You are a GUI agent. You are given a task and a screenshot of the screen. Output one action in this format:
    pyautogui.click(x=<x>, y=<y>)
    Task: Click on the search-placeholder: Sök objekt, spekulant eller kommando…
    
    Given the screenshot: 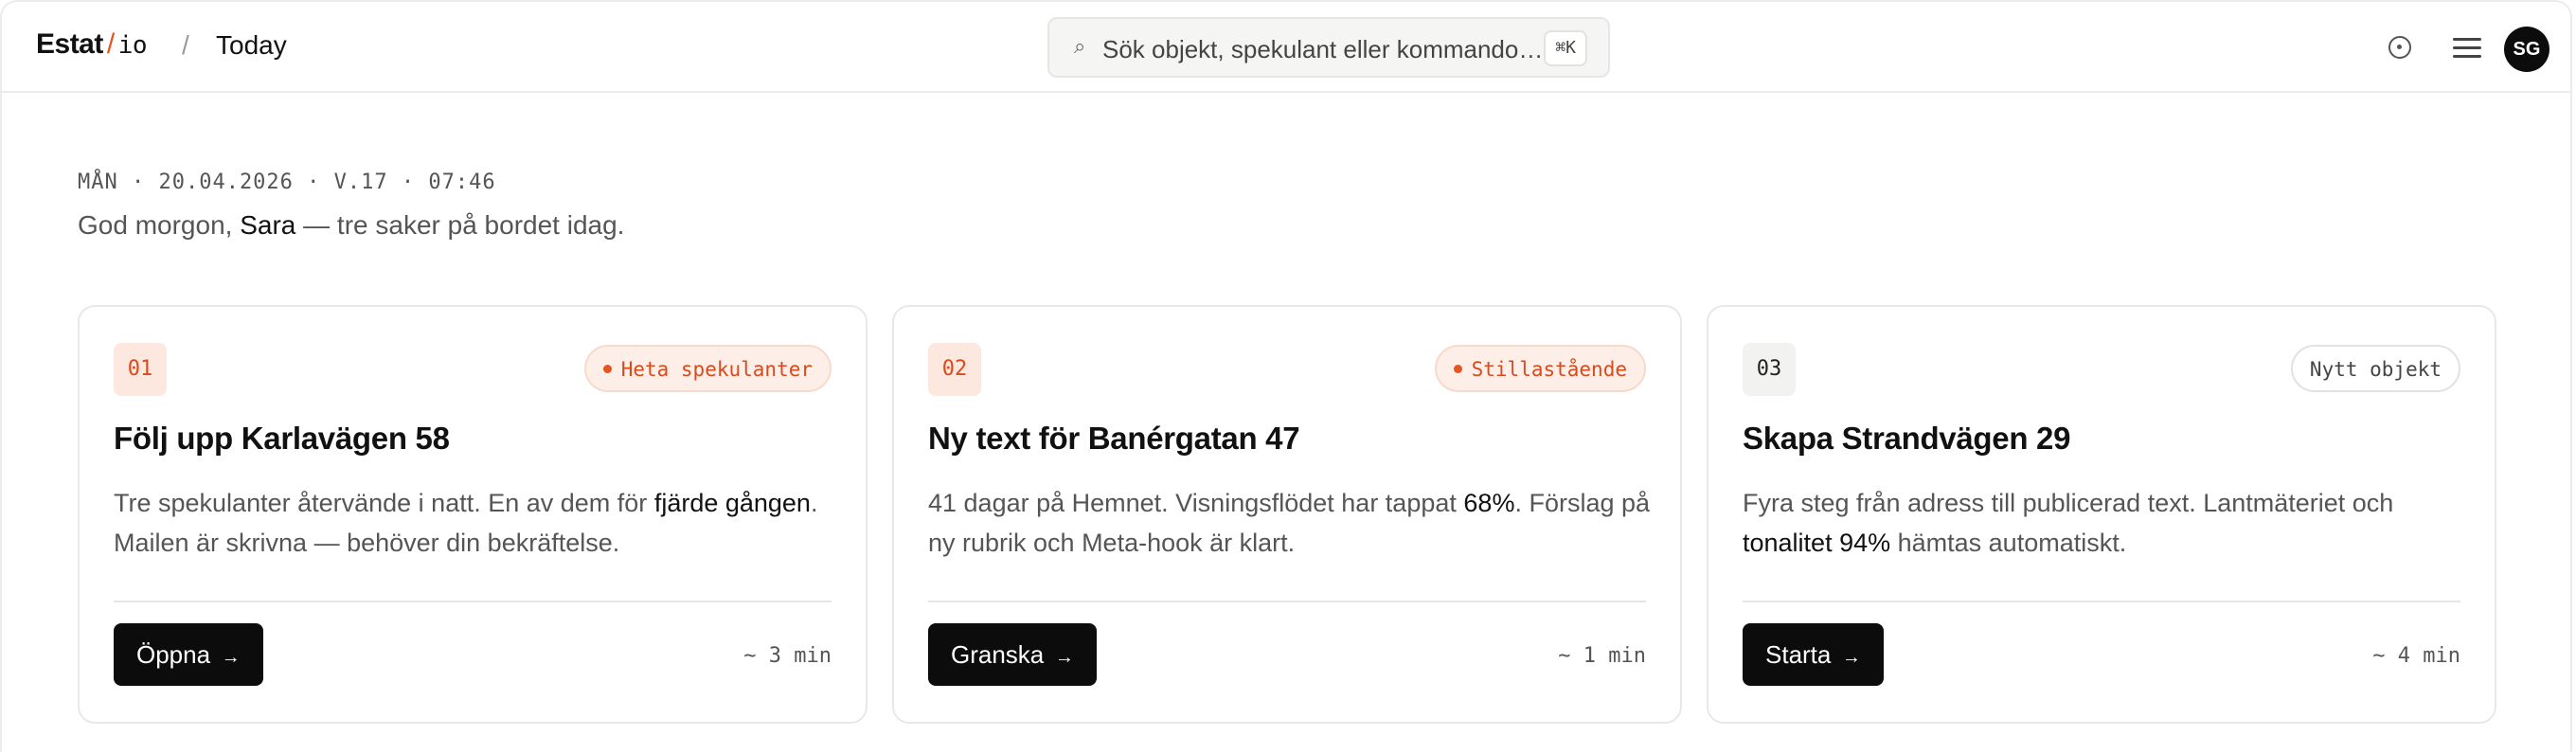 What is the action you would take?
    pyautogui.click(x=1323, y=49)
    